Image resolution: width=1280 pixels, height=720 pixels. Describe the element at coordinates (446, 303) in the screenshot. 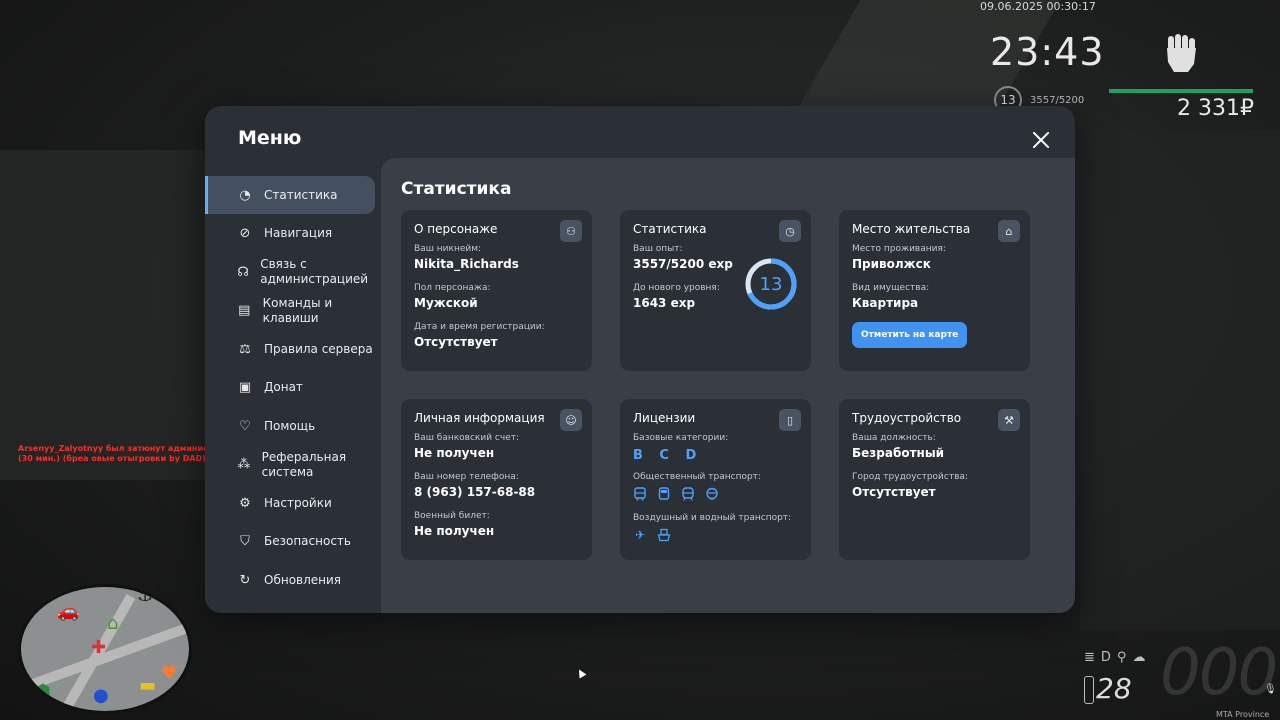

I see `field-value: Мужской` at that location.